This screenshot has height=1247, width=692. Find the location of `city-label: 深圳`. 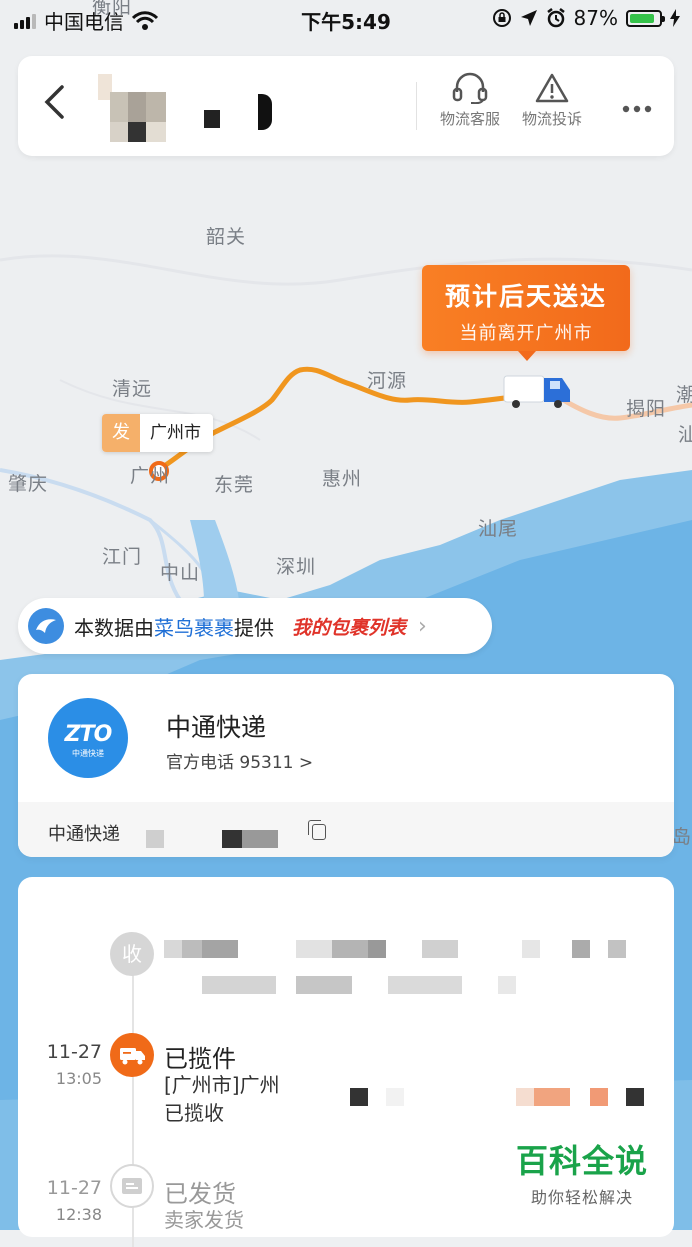

city-label: 深圳 is located at coordinates (296, 567).